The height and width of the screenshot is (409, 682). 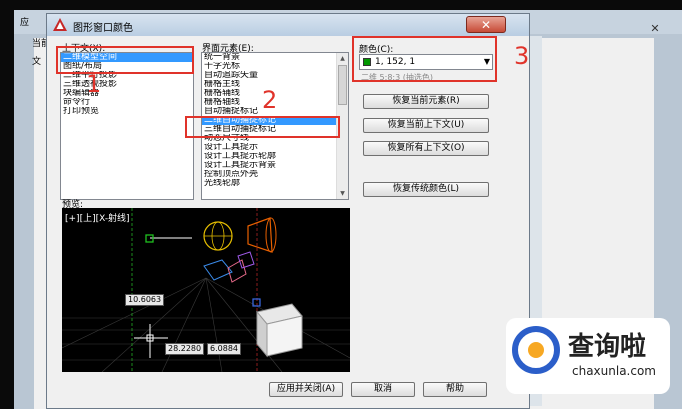 What do you see at coordinates (275, 165) in the screenshot?
I see `interface-element-item: 设计工具提示背景` at bounding box center [275, 165].